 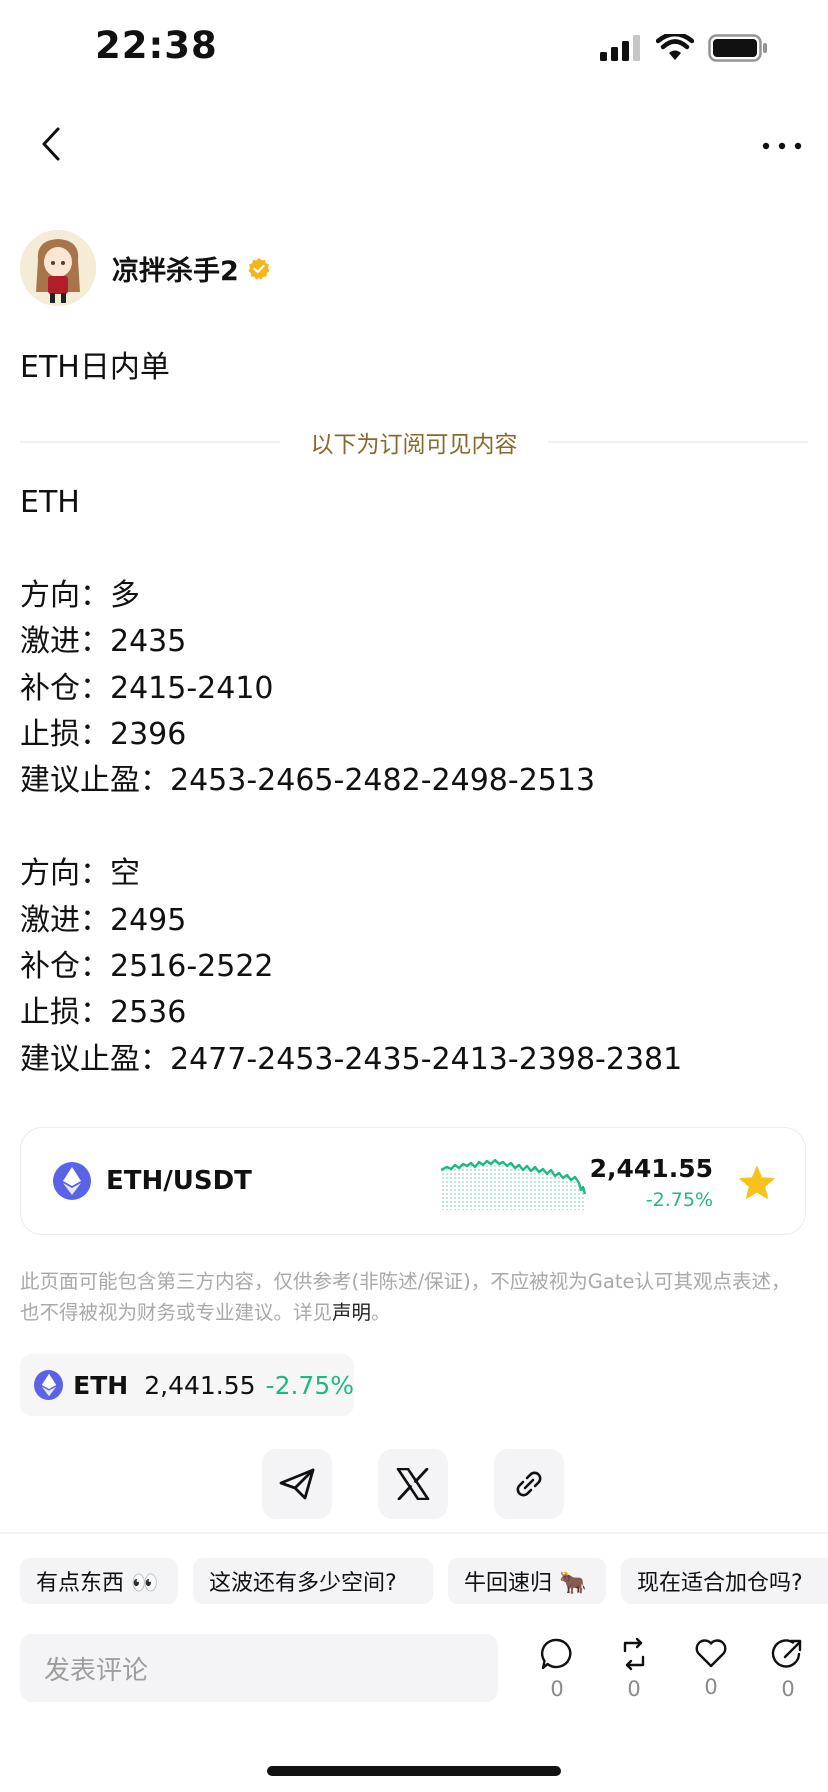 What do you see at coordinates (103, 1013) in the screenshot?
I see `post-line: 止损：2536` at bounding box center [103, 1013].